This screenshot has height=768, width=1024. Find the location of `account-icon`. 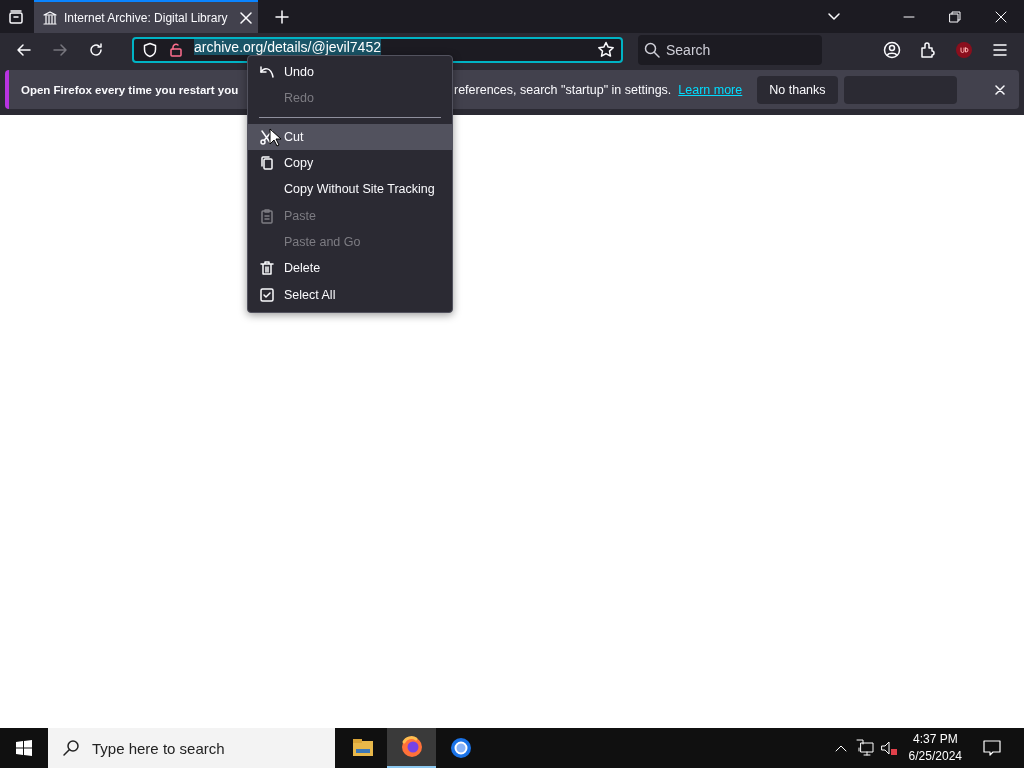

account-icon is located at coordinates (892, 50).